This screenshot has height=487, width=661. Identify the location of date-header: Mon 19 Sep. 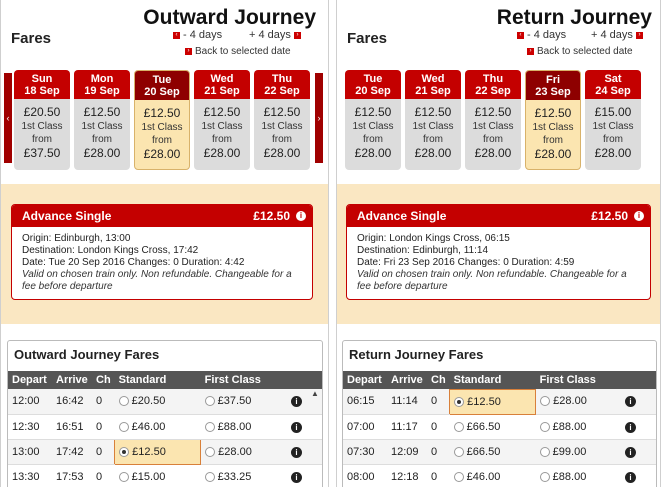
(102, 84).